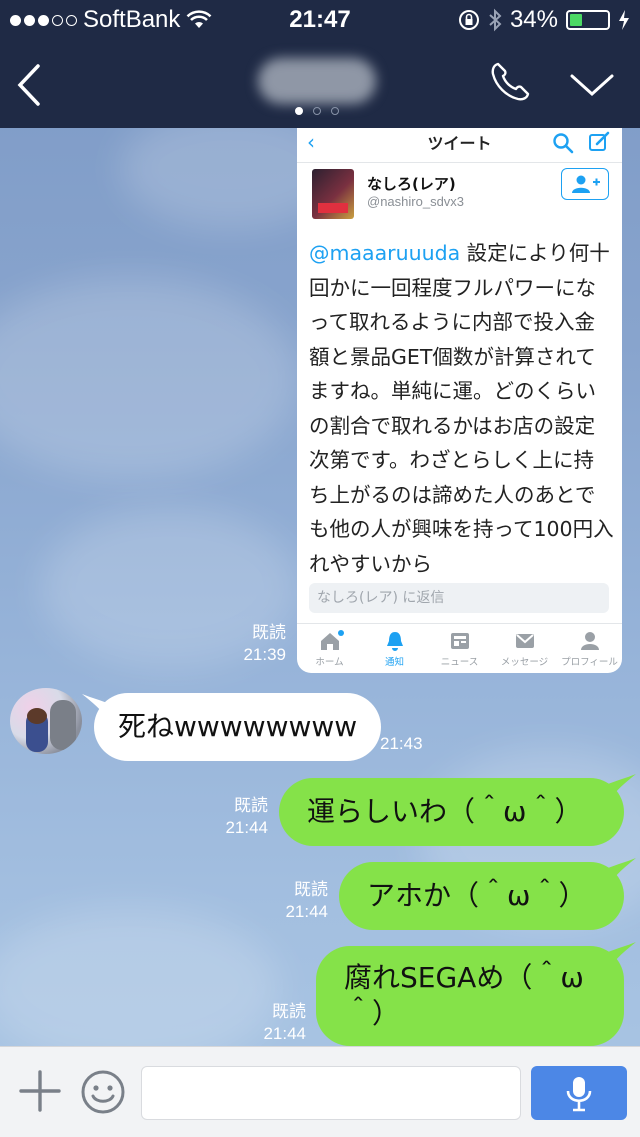 Image resolution: width=640 pixels, height=1137 pixels. Describe the element at coordinates (524, 641) in the screenshot. I see `message-icon` at that location.